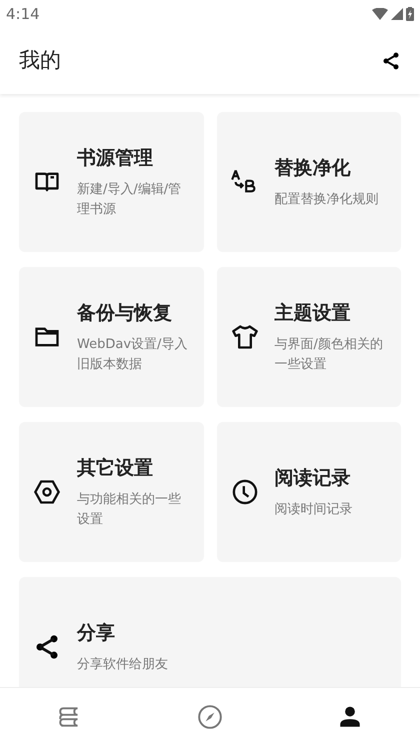 This screenshot has width=420, height=746. Describe the element at coordinates (23, 14) in the screenshot. I see `status-time: 4:14` at that location.